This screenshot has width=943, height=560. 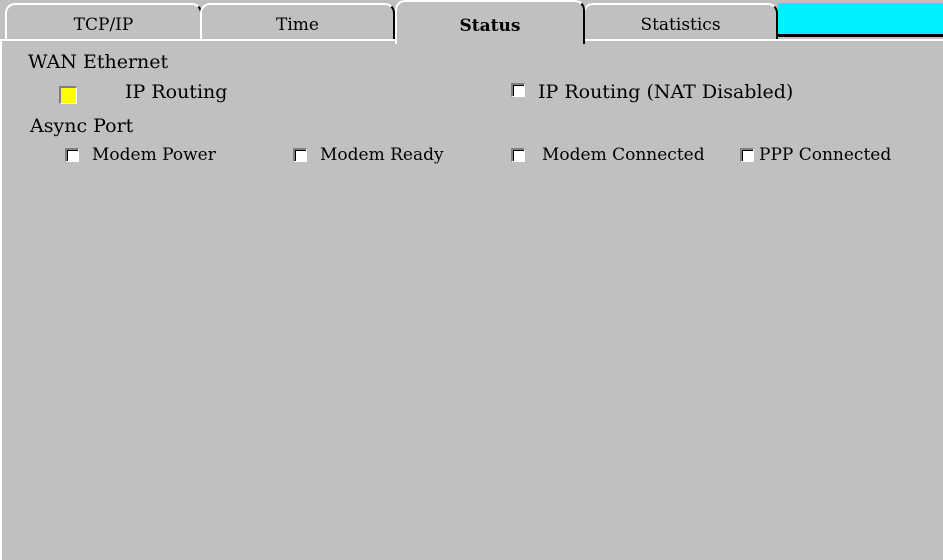 What do you see at coordinates (490, 26) in the screenshot?
I see `tab-label: Status` at bounding box center [490, 26].